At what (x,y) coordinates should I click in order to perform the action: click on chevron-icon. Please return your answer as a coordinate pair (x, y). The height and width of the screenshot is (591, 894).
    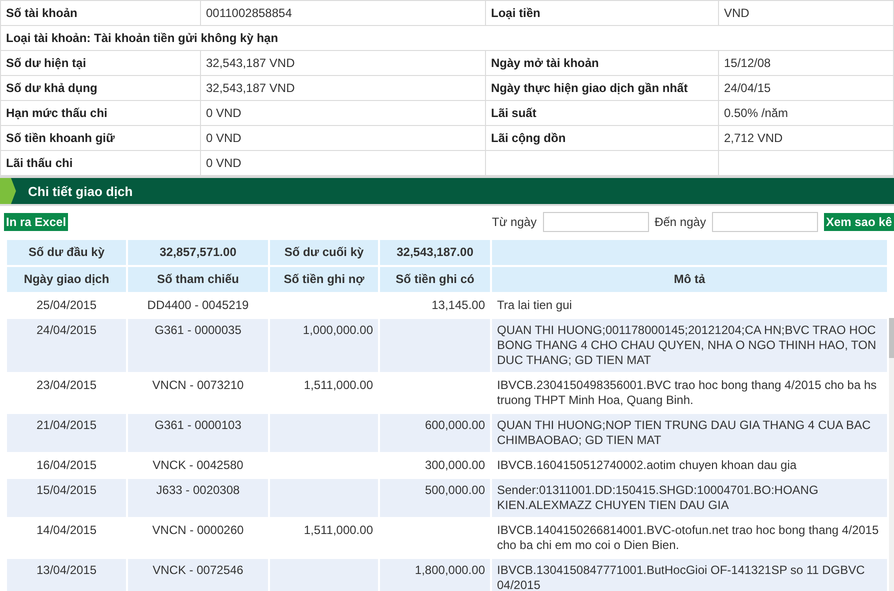
    Looking at the image, I should click on (8, 191).